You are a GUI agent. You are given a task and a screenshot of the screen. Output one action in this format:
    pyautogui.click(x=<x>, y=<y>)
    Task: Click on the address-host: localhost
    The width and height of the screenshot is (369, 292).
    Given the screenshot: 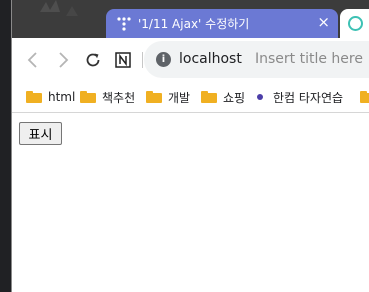 What is the action you would take?
    pyautogui.click(x=210, y=59)
    